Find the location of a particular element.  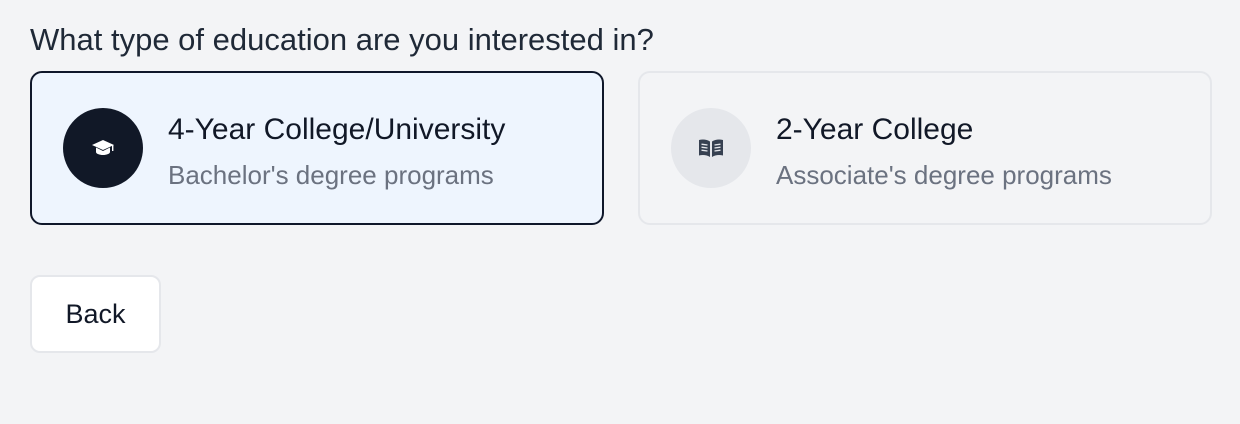

option-title: 2-Year College is located at coordinates (875, 129).